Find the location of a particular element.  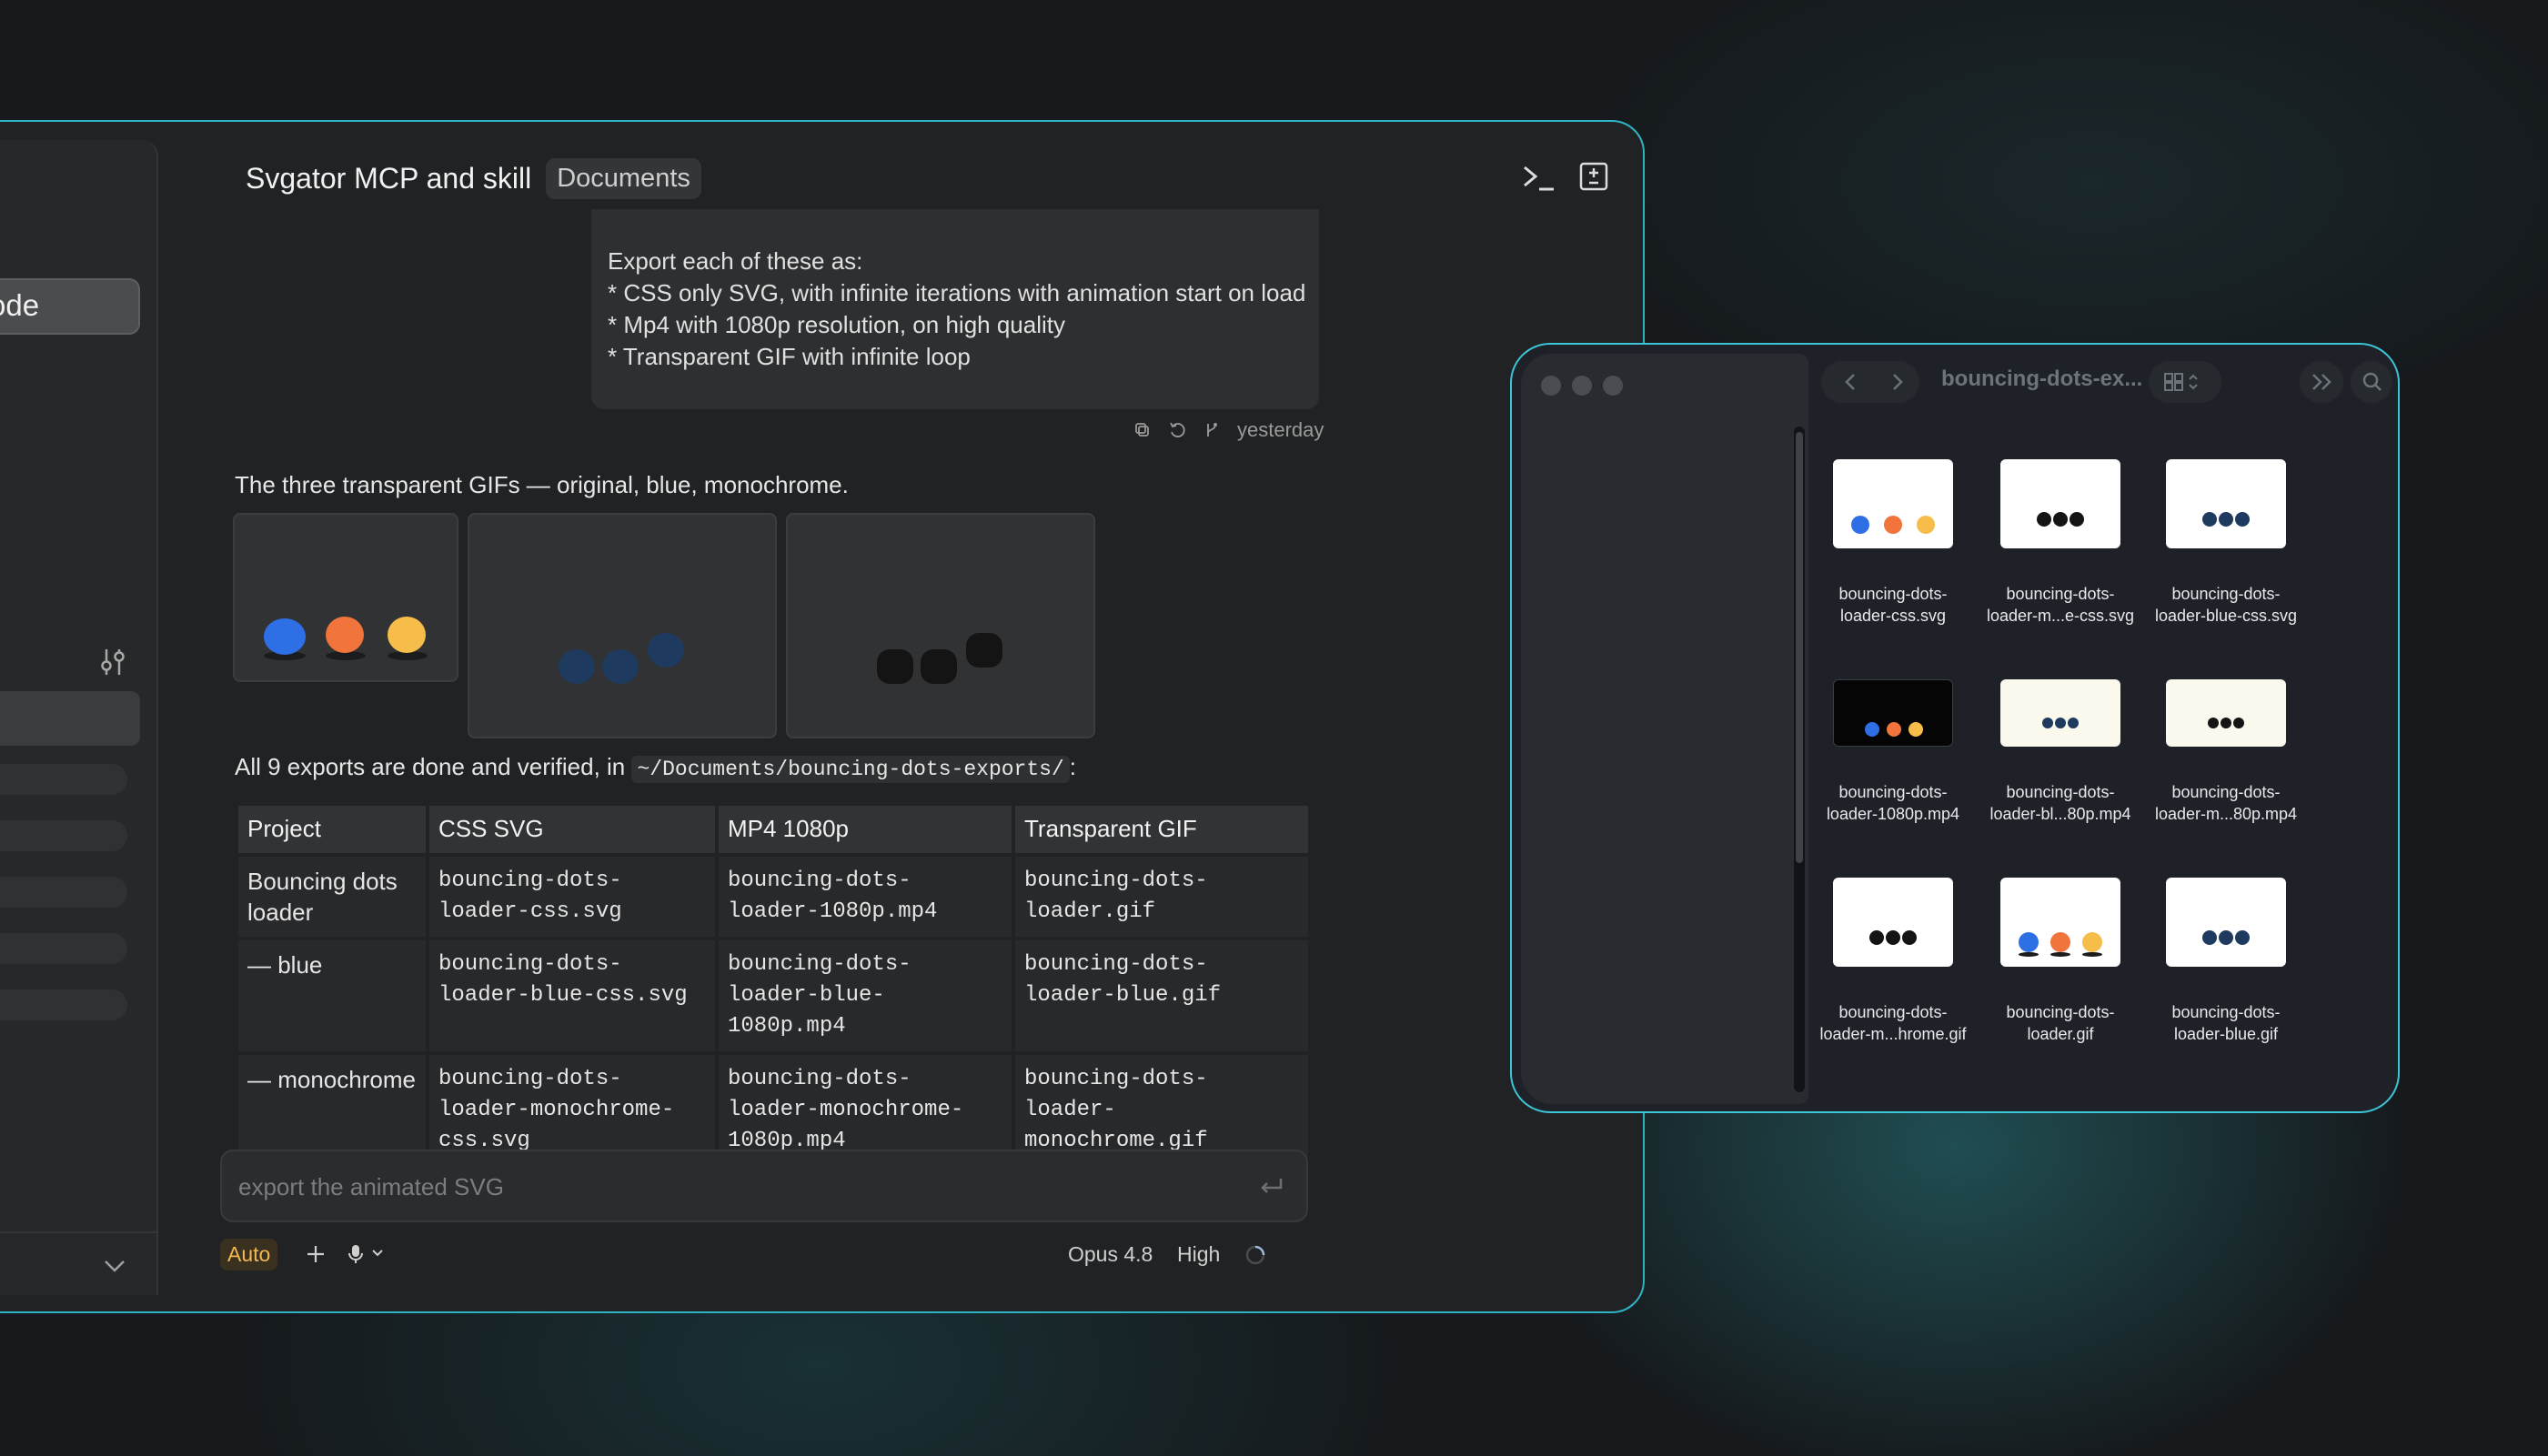

table-header: MP4 1080p is located at coordinates (865, 830).